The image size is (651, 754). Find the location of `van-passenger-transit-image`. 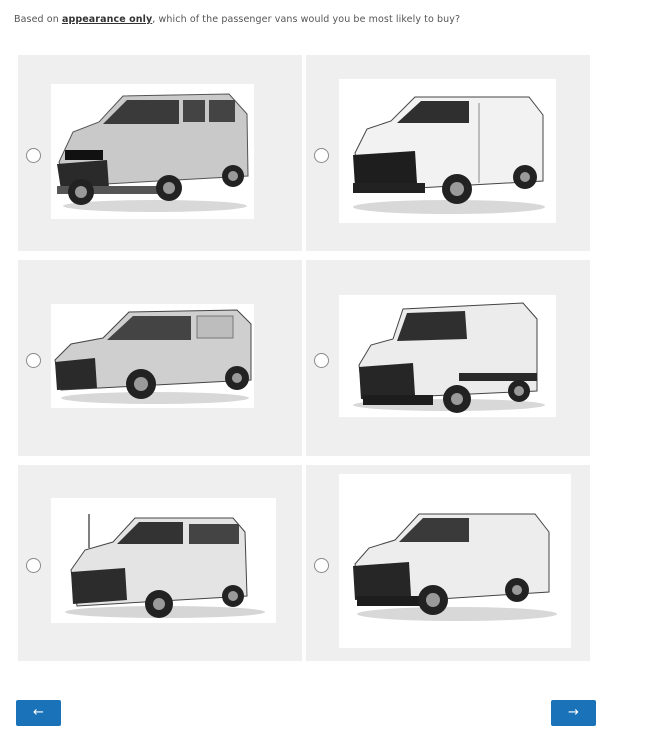

van-passenger-transit-image is located at coordinates (163, 560).